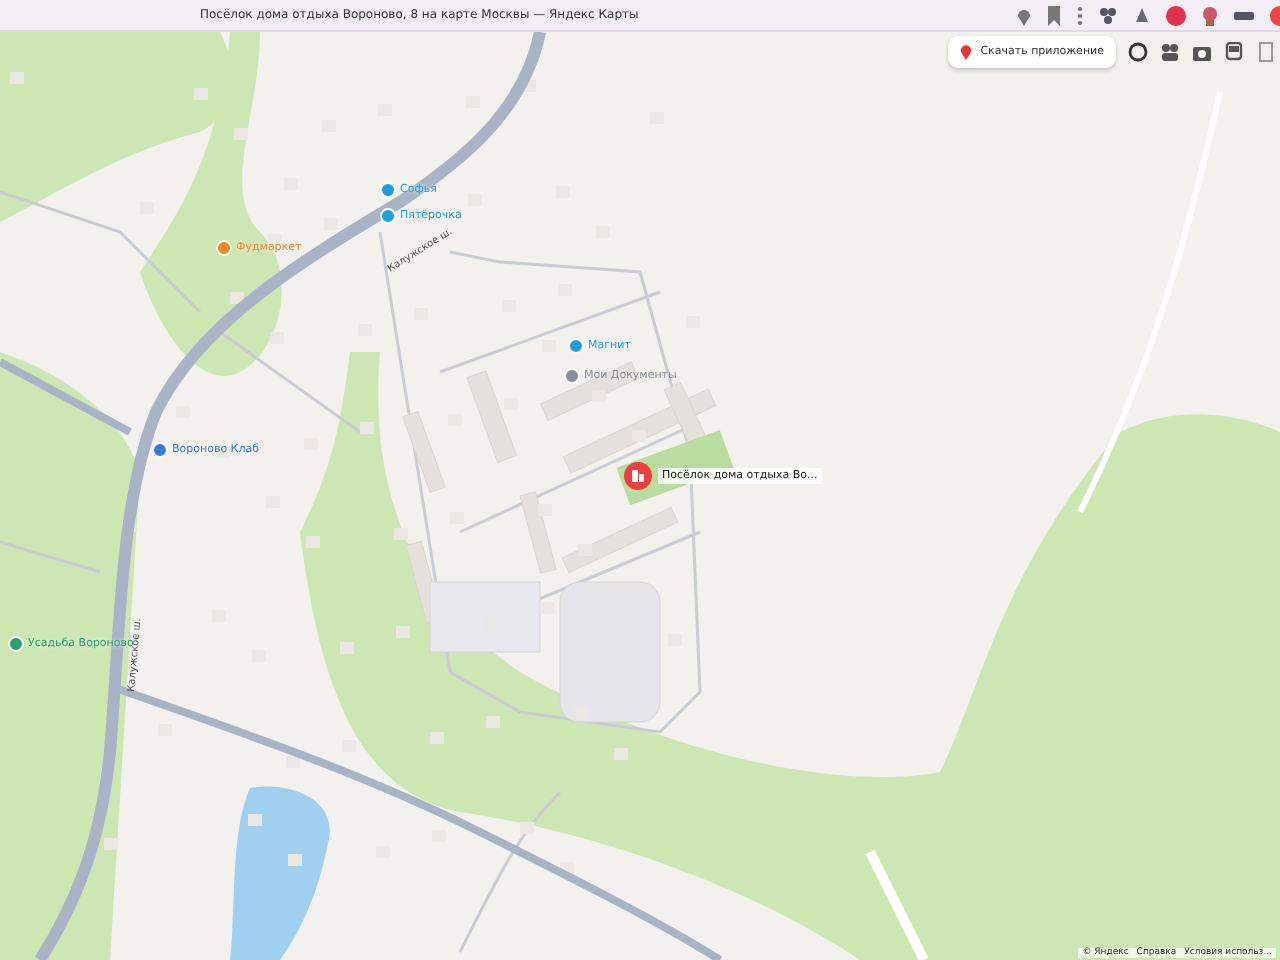  I want to click on bus-icon, so click(1234, 52).